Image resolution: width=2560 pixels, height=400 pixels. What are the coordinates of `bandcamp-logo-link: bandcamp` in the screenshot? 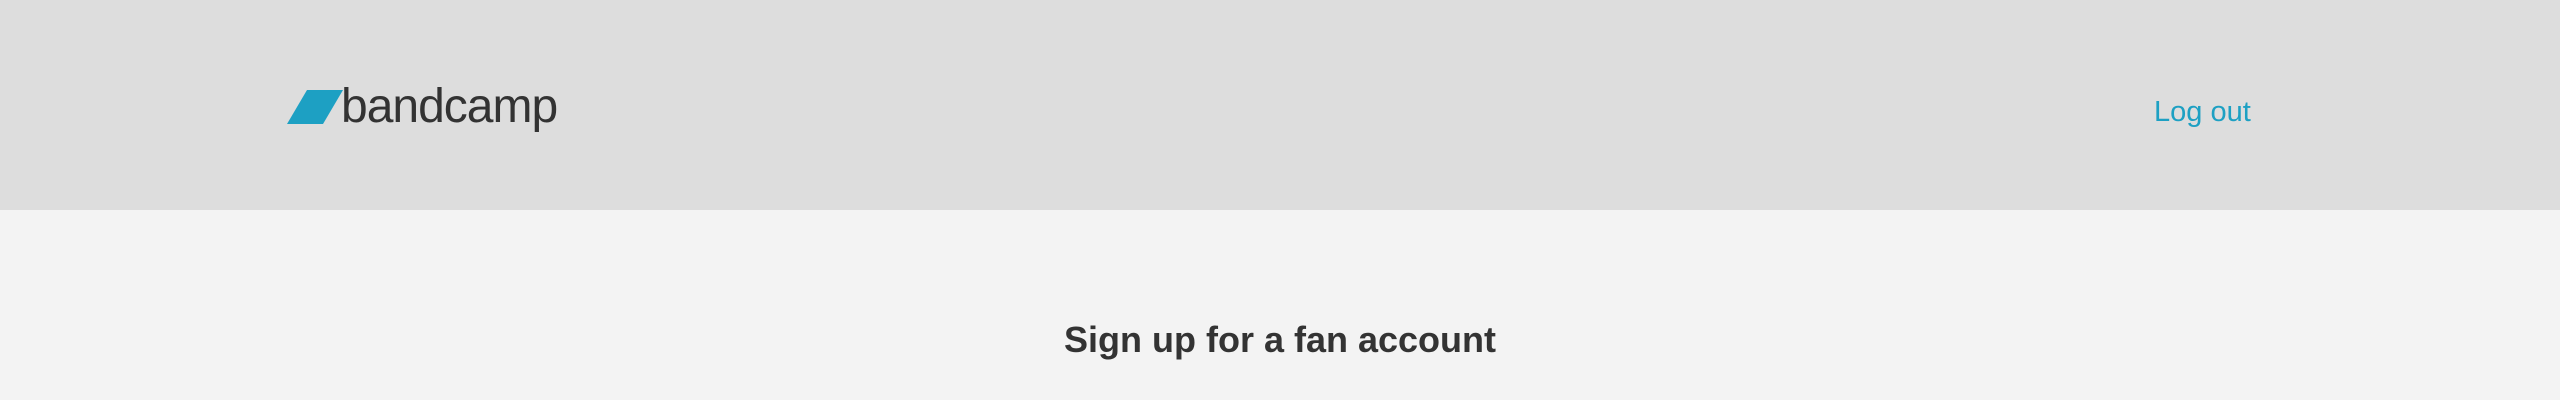 It's located at (422, 106).